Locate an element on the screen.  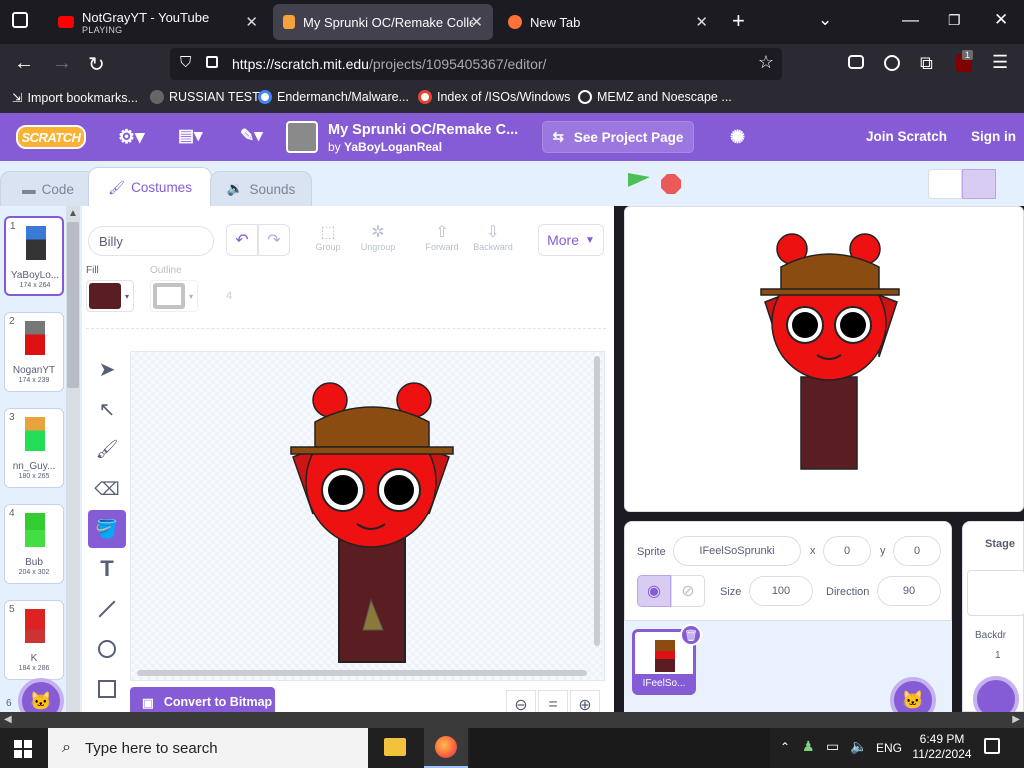
canvas-vertical-scrollbar is located at coordinates (597, 501).